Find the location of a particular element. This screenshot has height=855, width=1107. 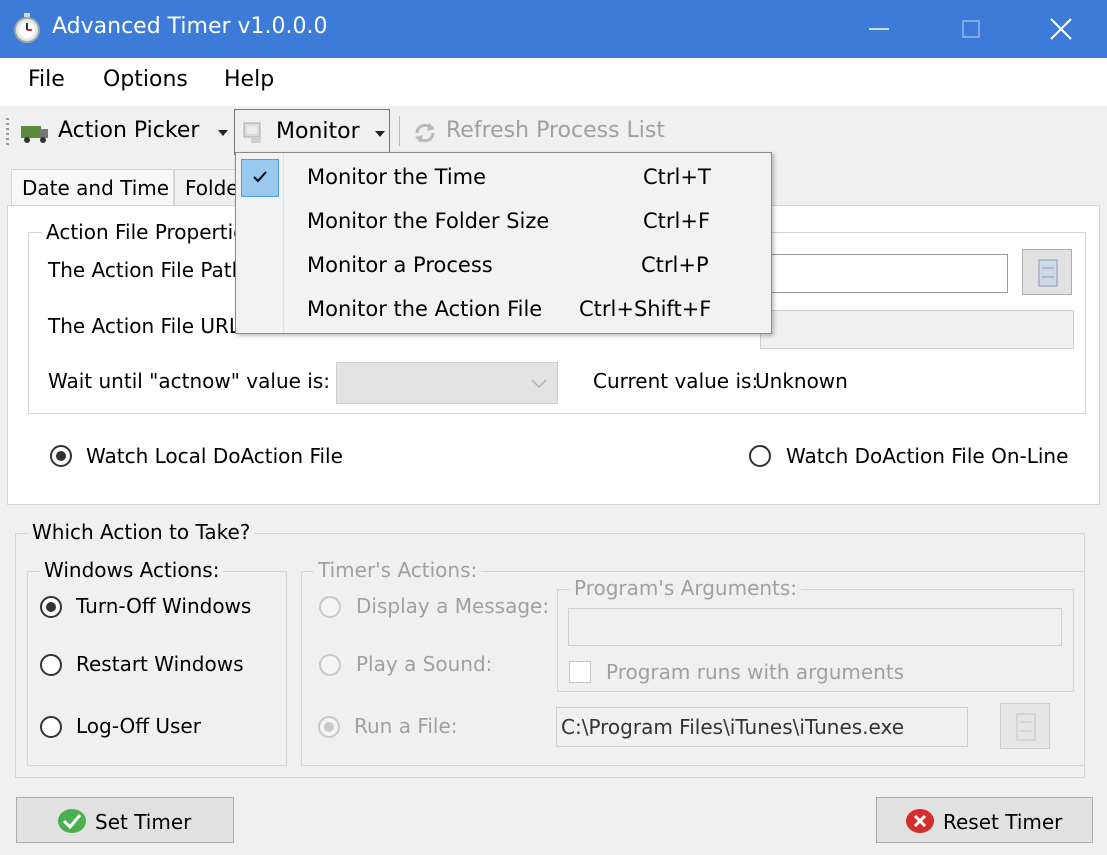

menu-item-label: Monitor a Process is located at coordinates (400, 265).